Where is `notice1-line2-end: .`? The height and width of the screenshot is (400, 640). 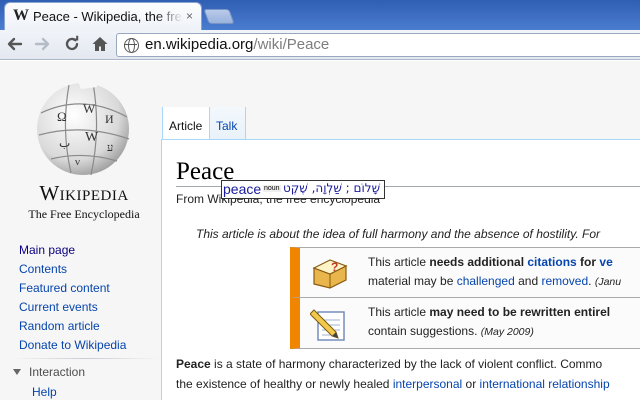
notice1-line2-end: . is located at coordinates (591, 281).